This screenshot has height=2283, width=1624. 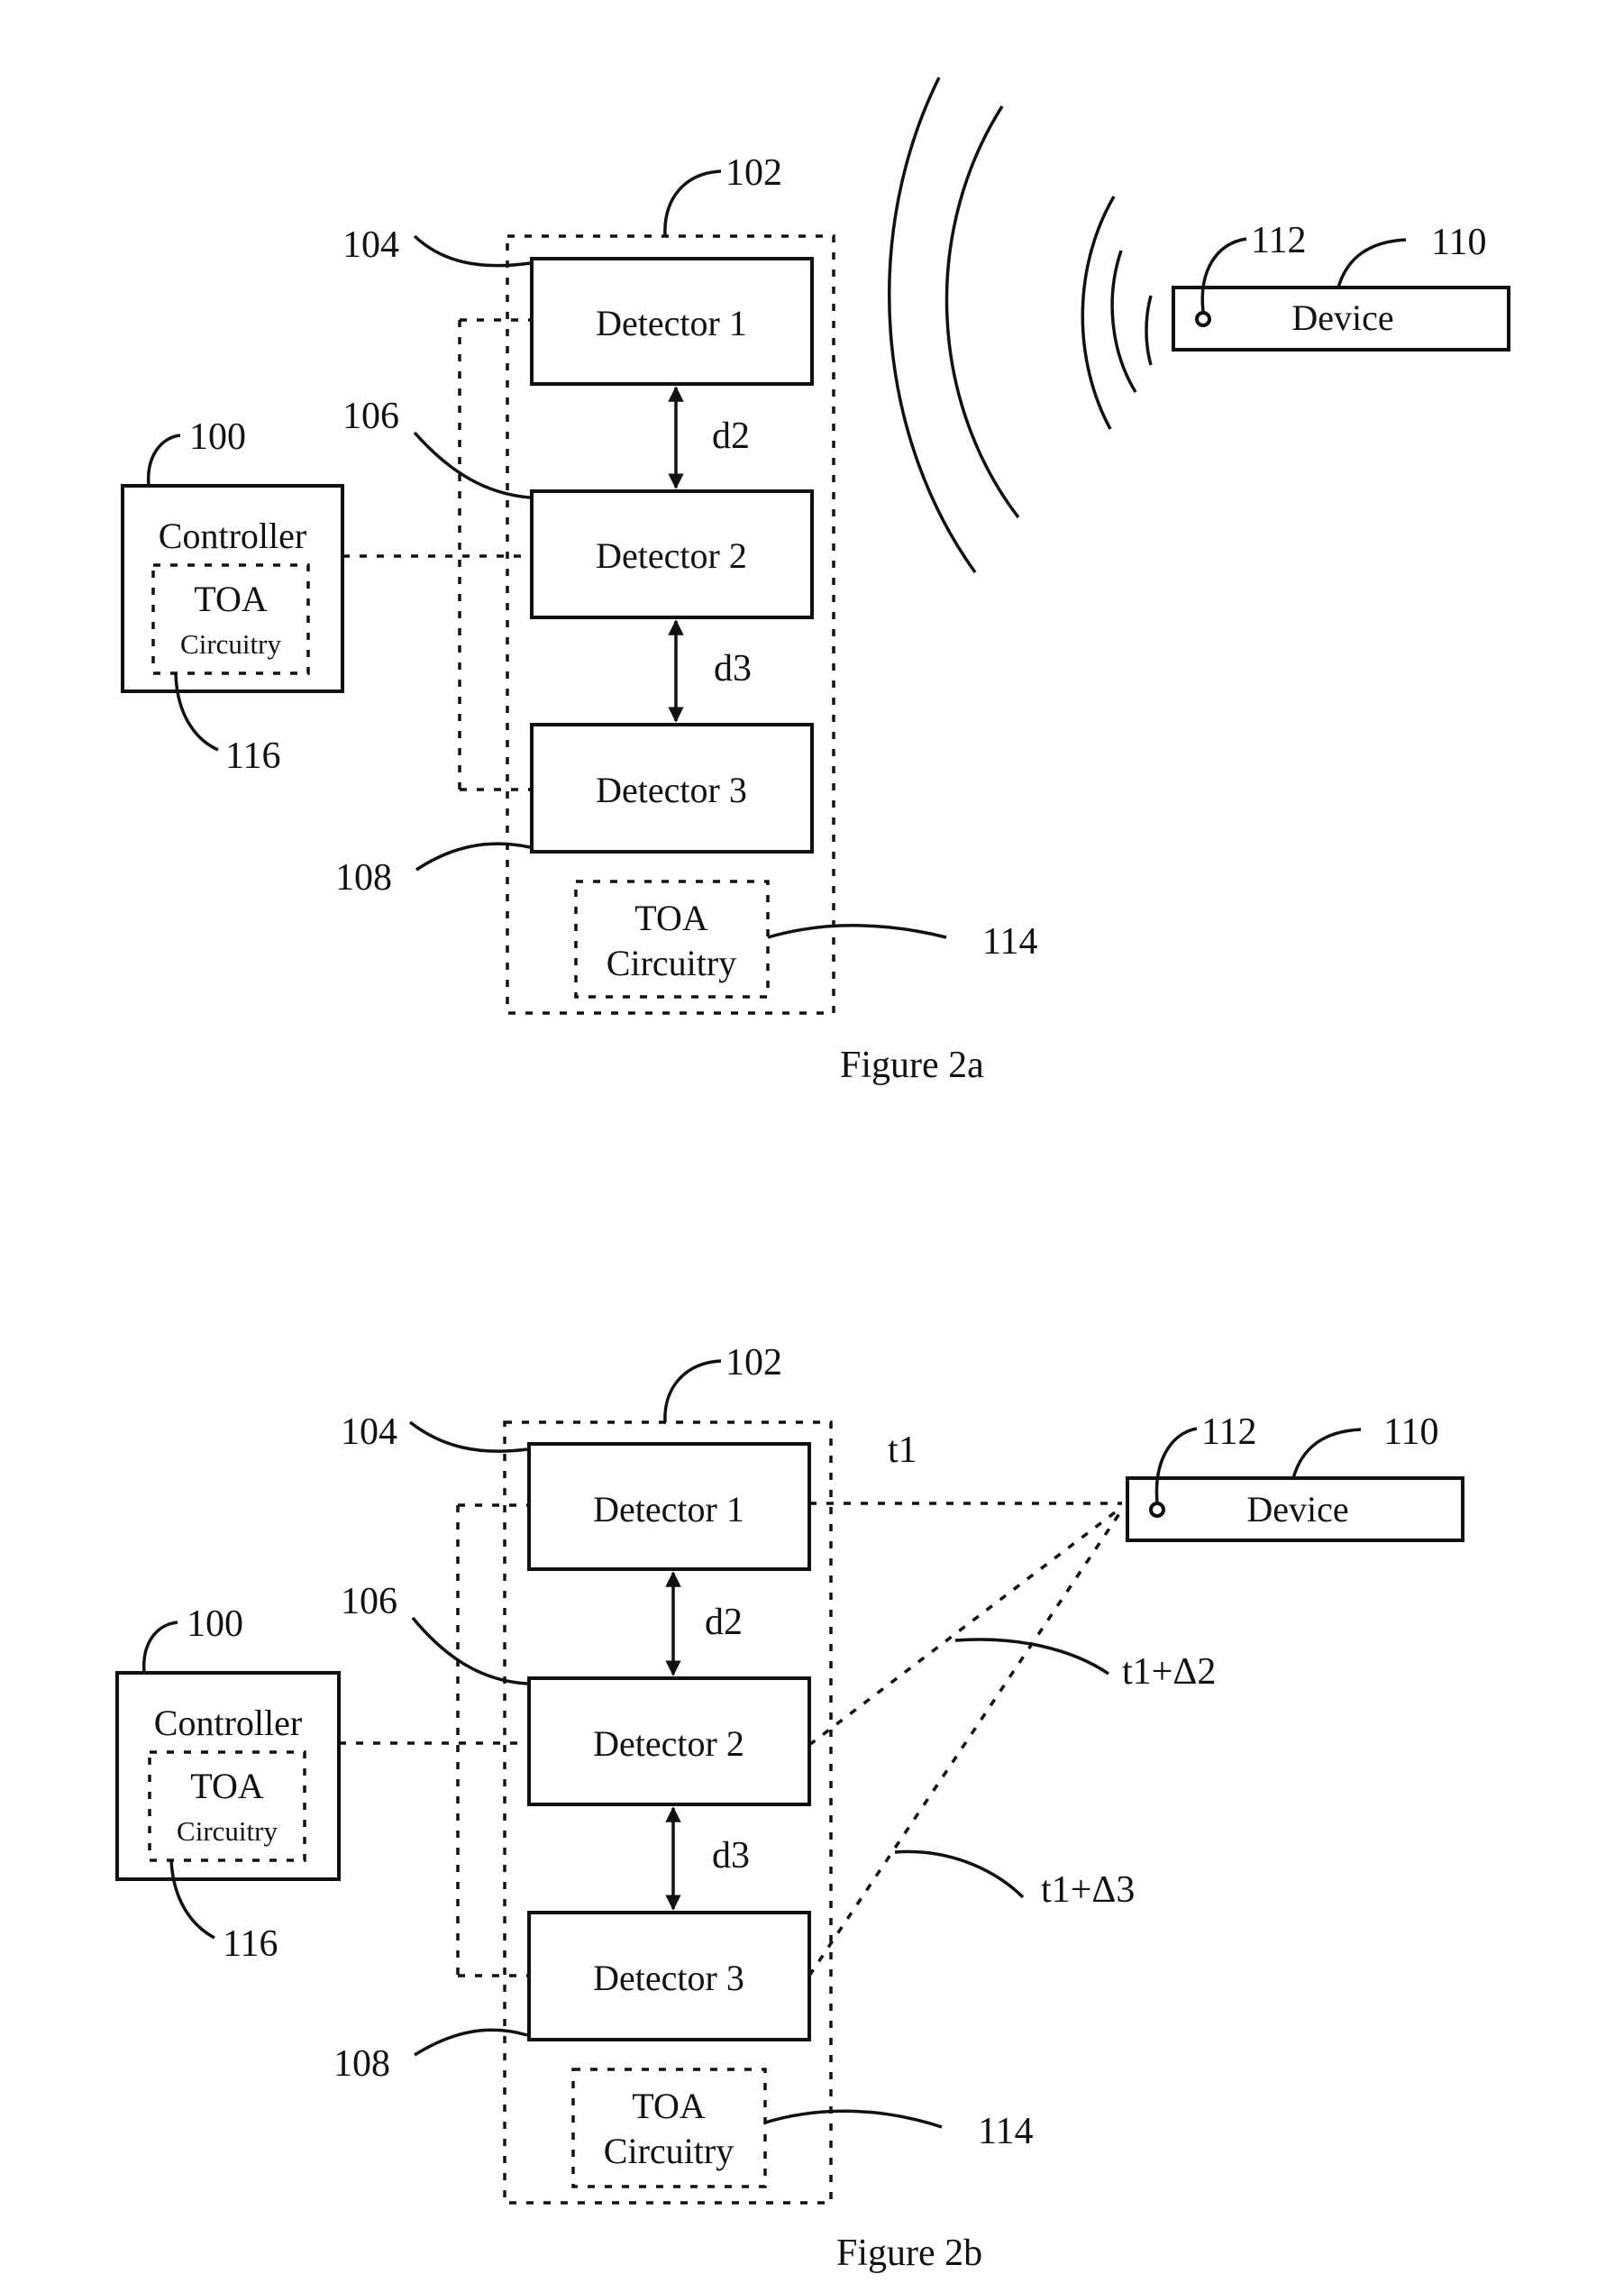 What do you see at coordinates (959, 1874) in the screenshot?
I see `leader-t1-delta3` at bounding box center [959, 1874].